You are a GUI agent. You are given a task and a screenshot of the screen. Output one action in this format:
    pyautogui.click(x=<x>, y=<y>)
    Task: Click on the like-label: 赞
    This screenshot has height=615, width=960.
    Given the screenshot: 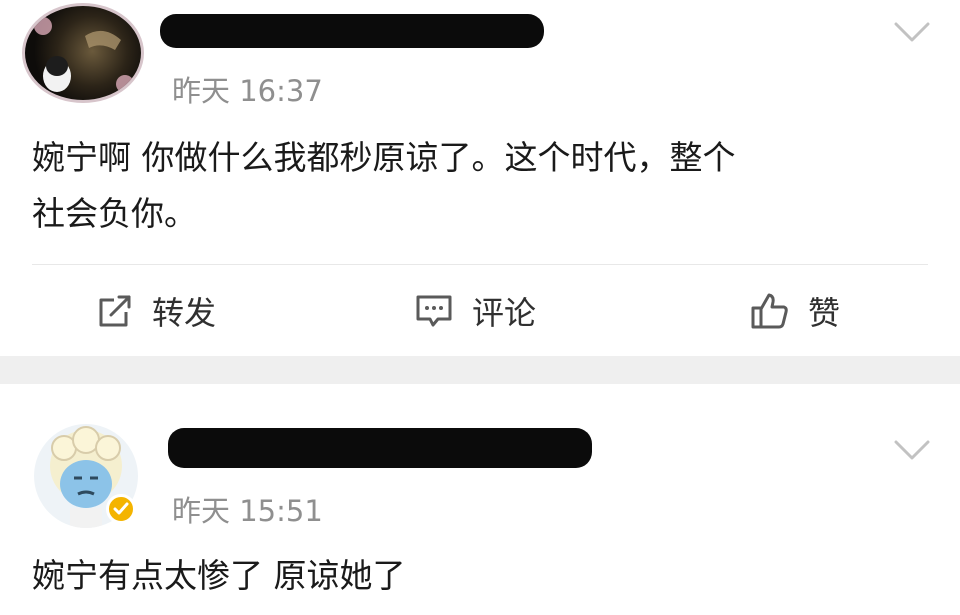 What is the action you would take?
    pyautogui.click(x=824, y=313)
    